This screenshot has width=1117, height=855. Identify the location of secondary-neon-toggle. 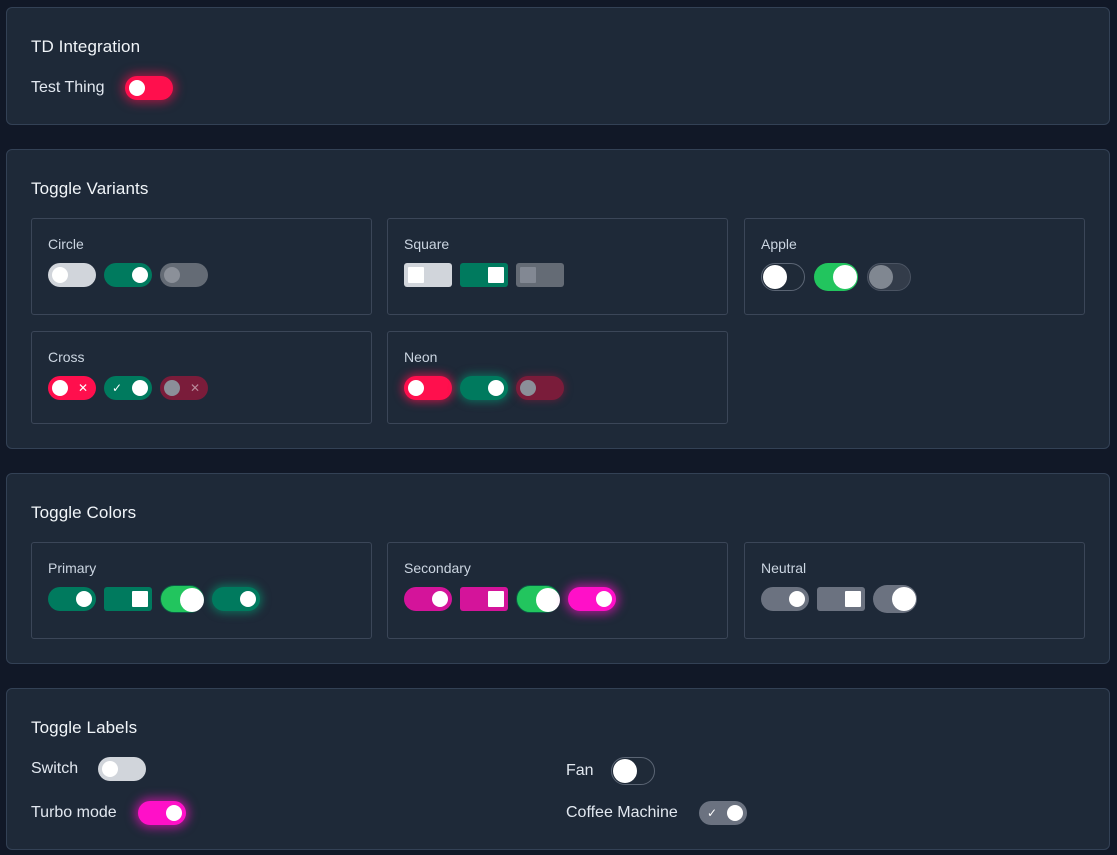
(592, 599).